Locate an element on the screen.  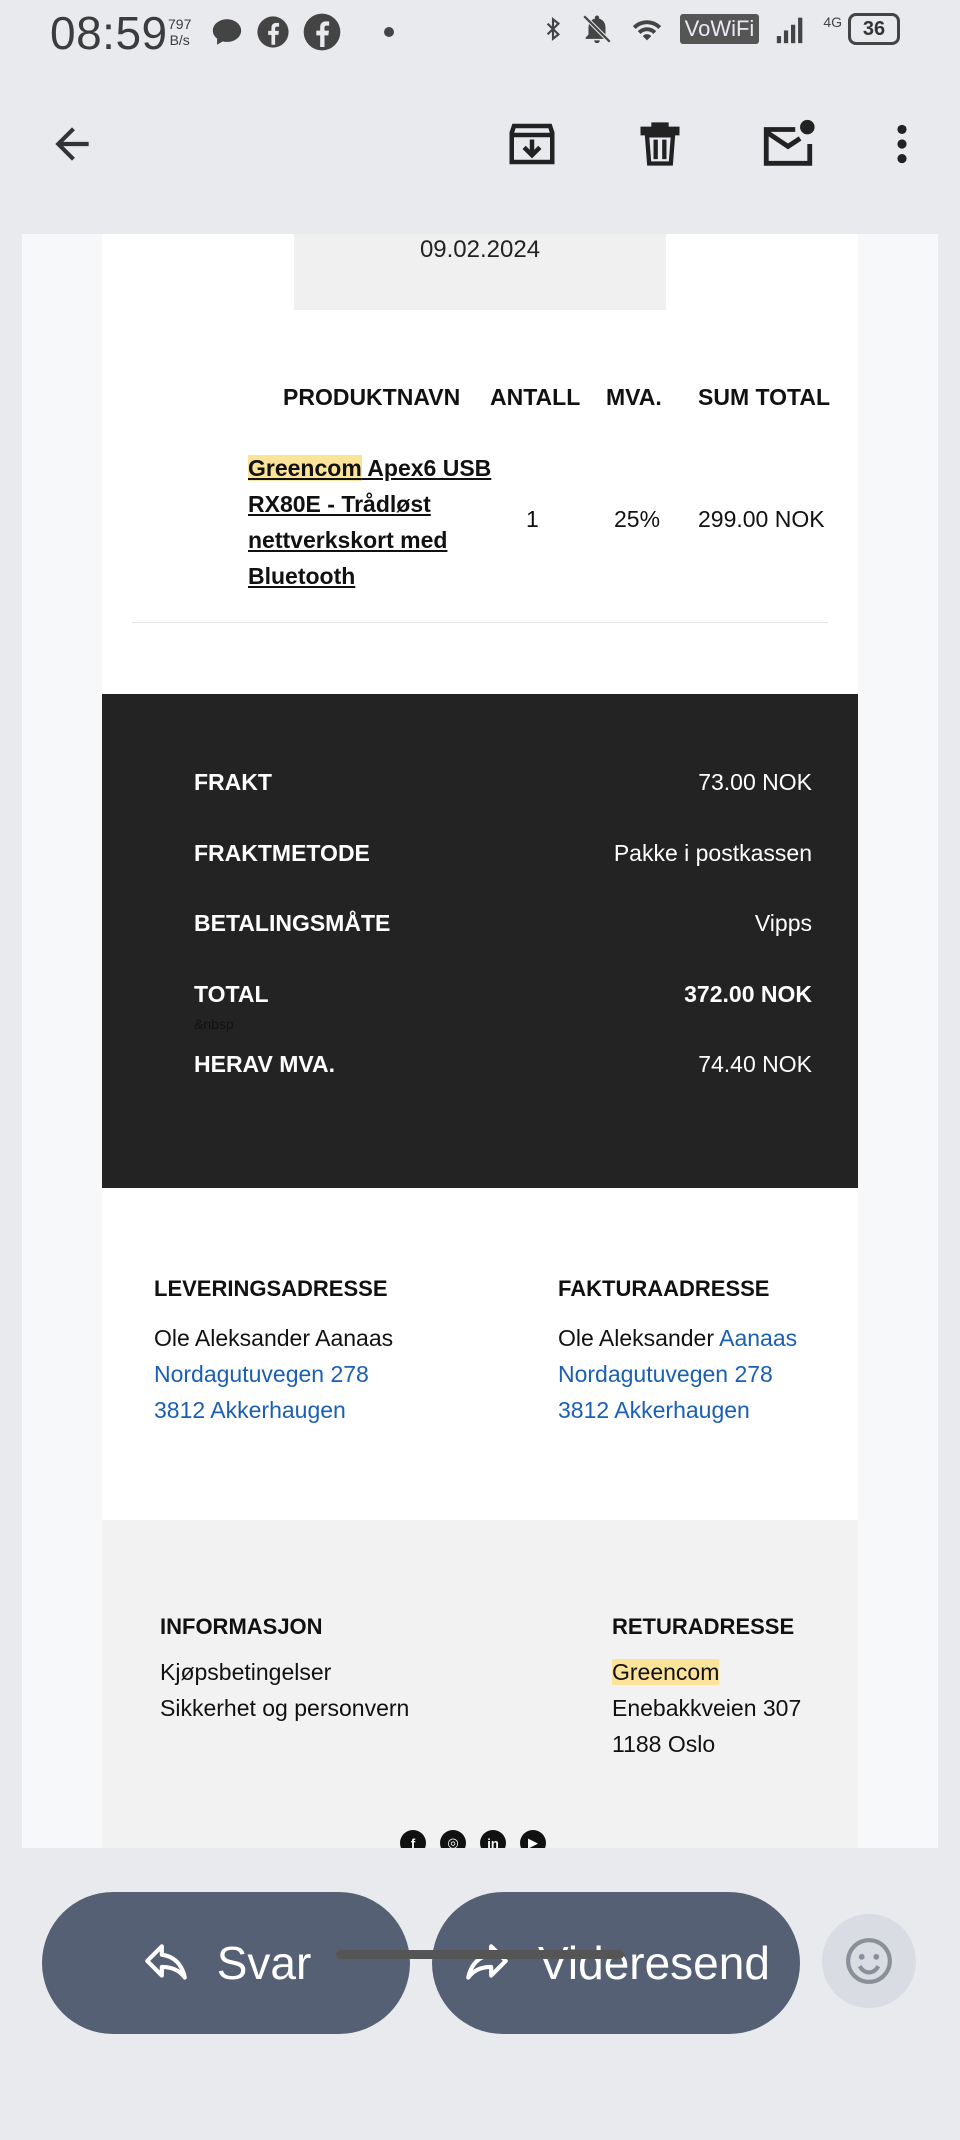
emoji-reaction-button is located at coordinates (869, 1961).